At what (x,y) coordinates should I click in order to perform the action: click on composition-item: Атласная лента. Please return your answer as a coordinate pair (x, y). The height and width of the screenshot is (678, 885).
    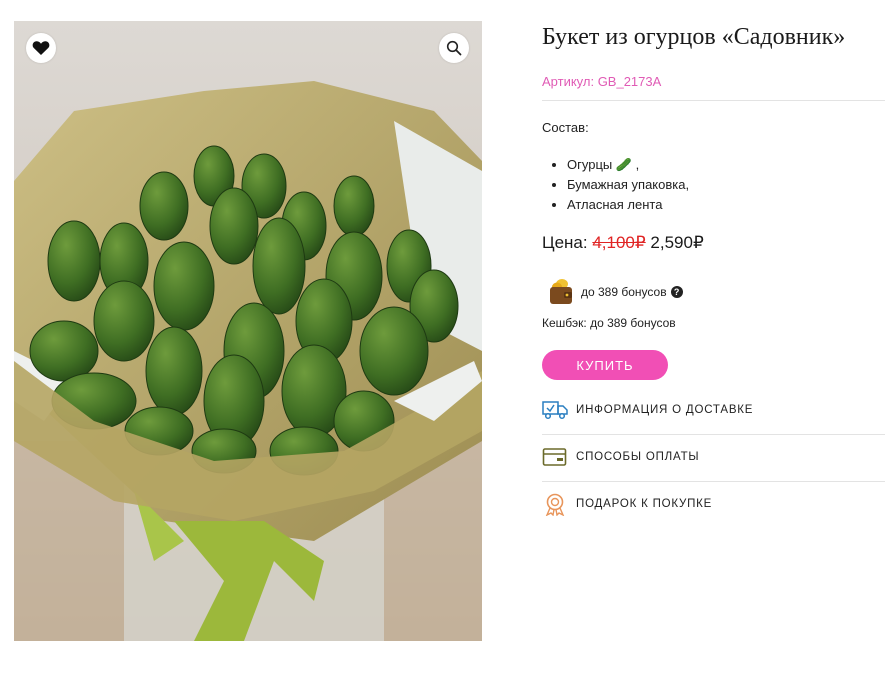
    Looking at the image, I should click on (628, 205).